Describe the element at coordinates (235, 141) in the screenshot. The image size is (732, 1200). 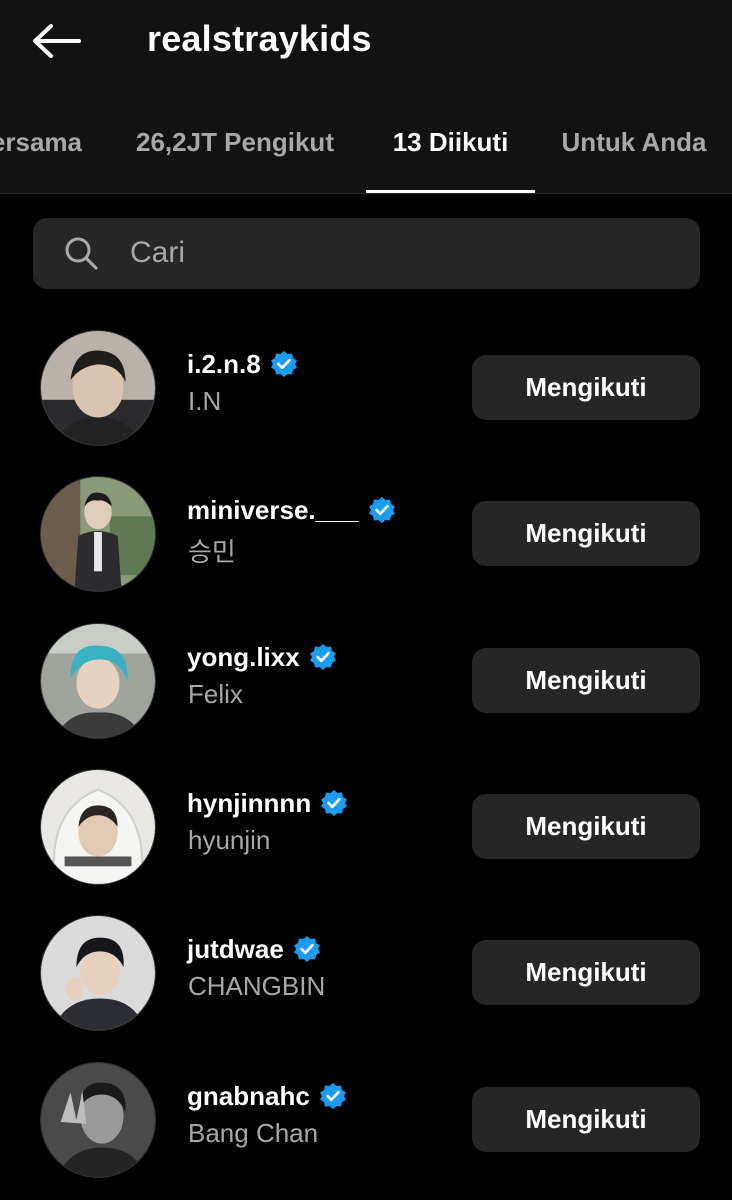
I see `tab-followers: 26,2JT Pengikut` at that location.